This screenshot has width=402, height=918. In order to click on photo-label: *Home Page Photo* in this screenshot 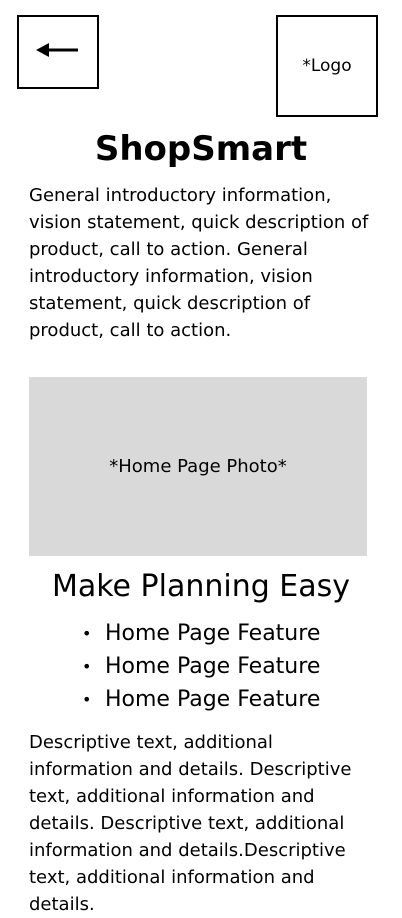, I will do `click(198, 466)`.